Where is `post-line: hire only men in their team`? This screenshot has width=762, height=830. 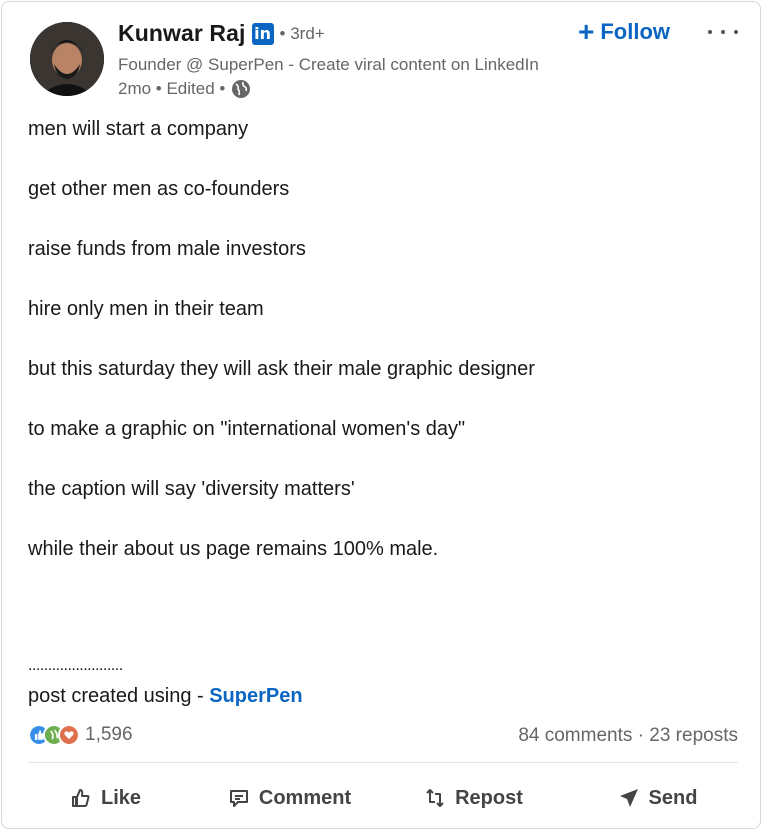
post-line: hire only men in their team is located at coordinates (146, 309).